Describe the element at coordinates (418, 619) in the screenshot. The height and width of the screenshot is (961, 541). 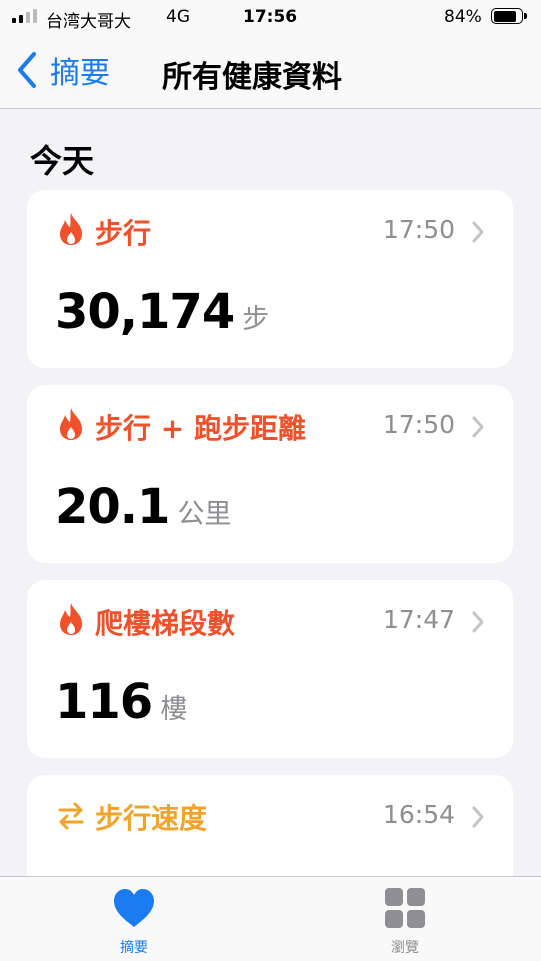
I see `card-time: 17:47` at that location.